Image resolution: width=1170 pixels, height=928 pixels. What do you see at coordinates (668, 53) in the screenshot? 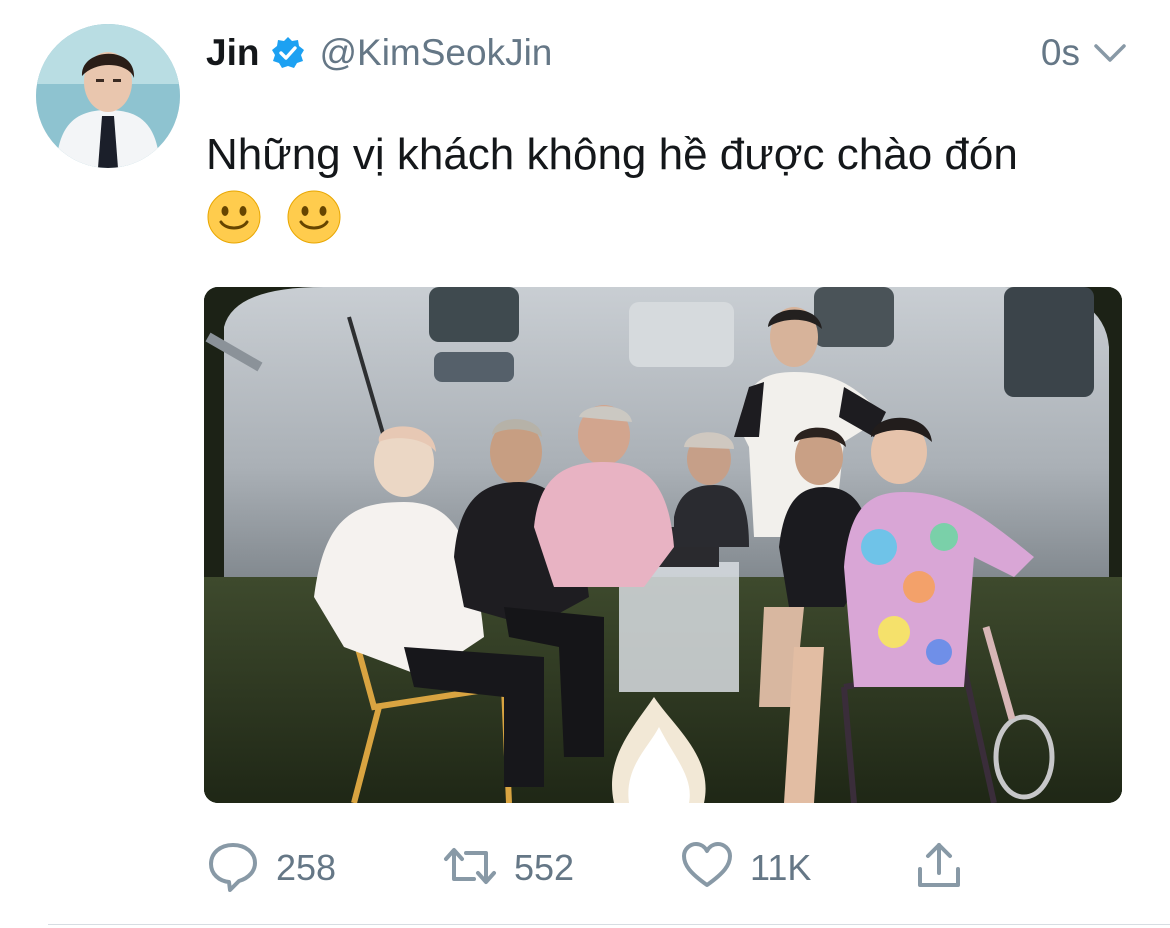
I see `tweet-header: Jin @KimSeokJin 0s` at bounding box center [668, 53].